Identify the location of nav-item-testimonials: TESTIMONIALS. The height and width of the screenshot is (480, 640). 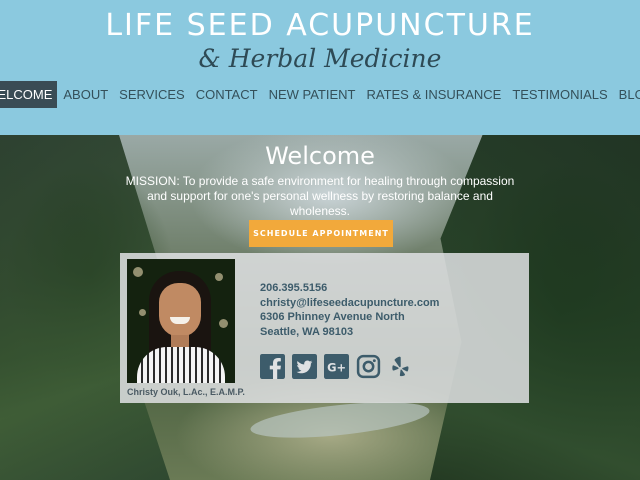
(559, 94).